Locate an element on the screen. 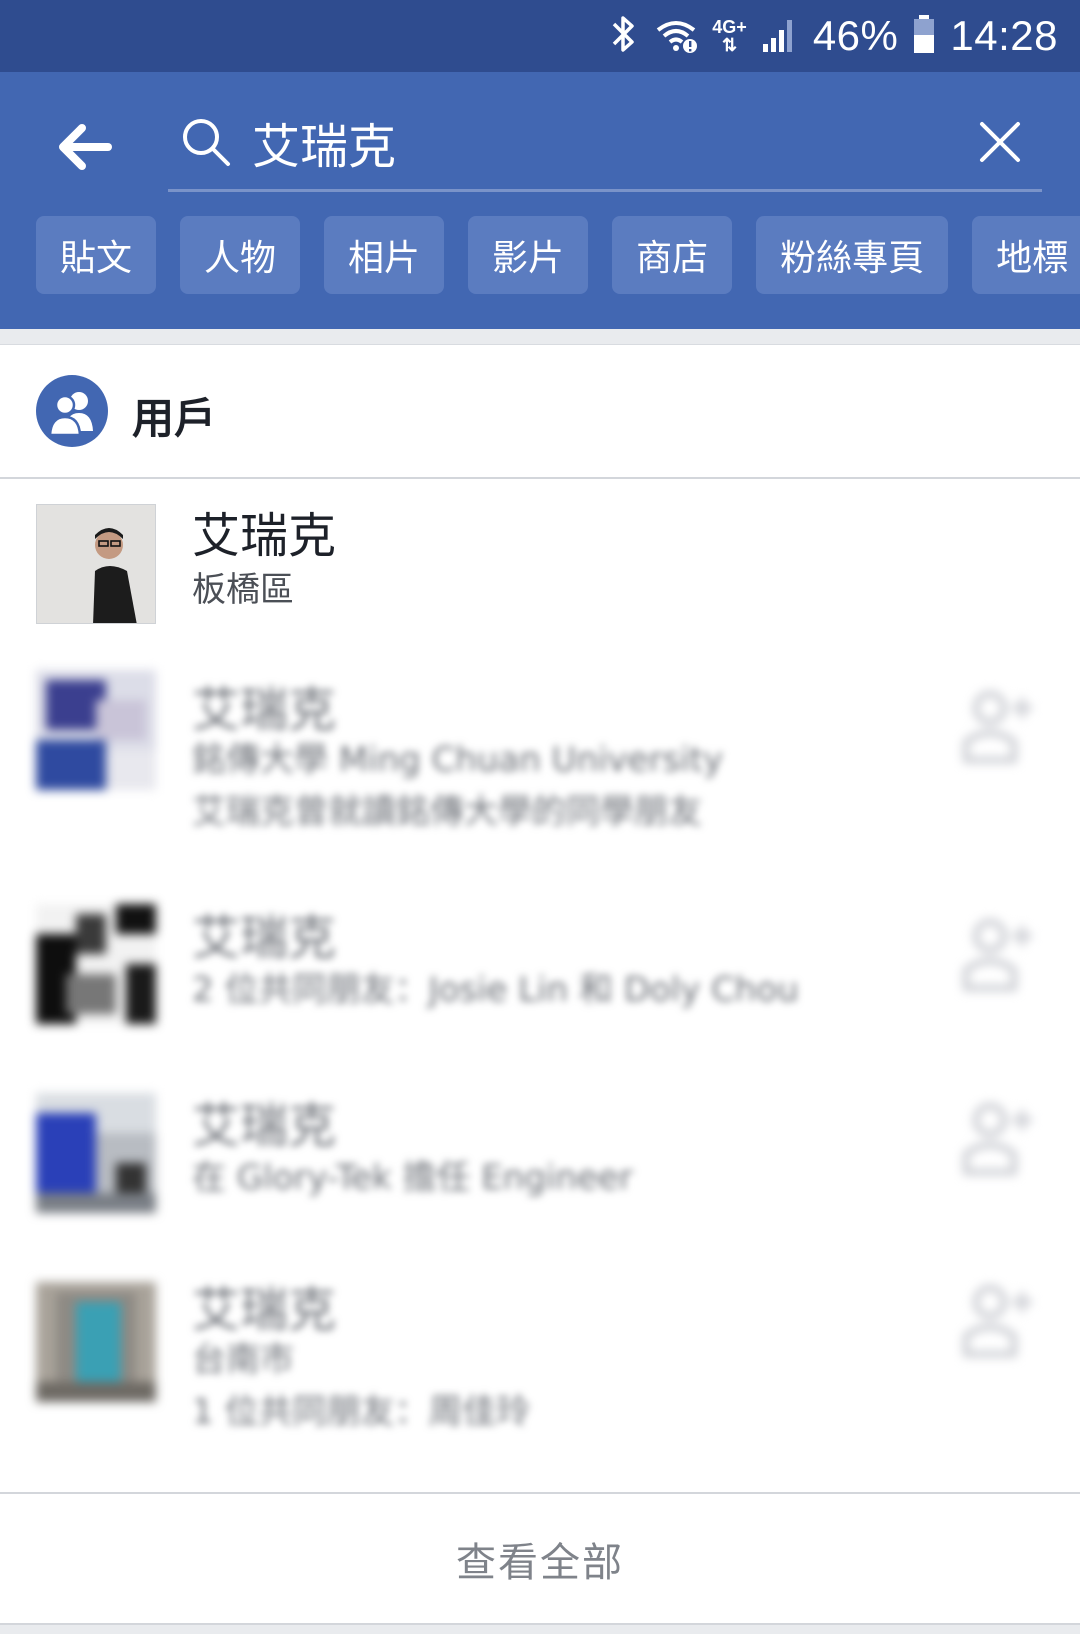 Image resolution: width=1080 pixels, height=1634 pixels. header-separator is located at coordinates (540, 337).